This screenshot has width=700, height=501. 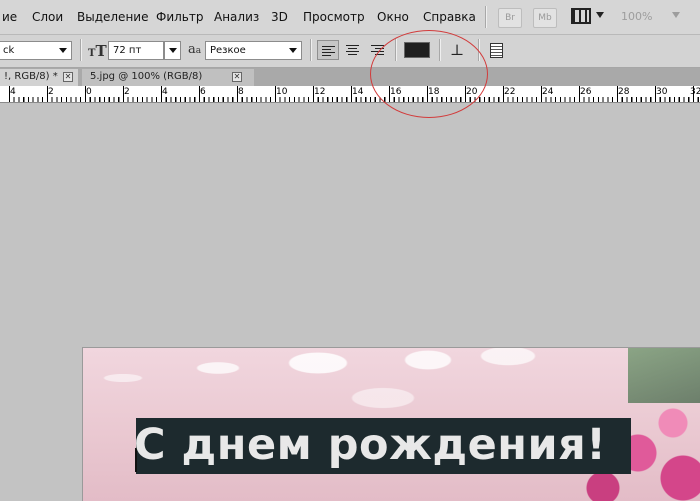 What do you see at coordinates (496, 50) in the screenshot?
I see `character-panel-icon` at bounding box center [496, 50].